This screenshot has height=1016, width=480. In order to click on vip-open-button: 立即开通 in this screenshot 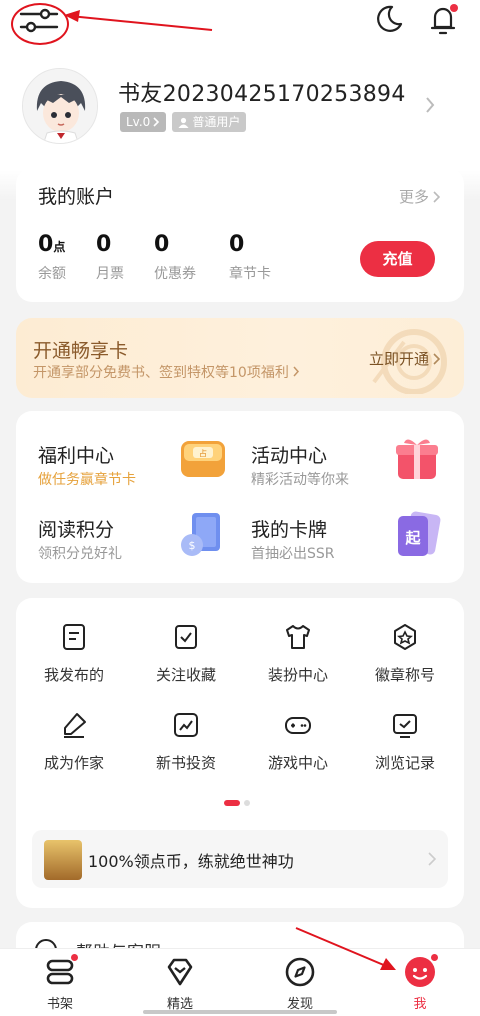, I will do `click(404, 358)`.